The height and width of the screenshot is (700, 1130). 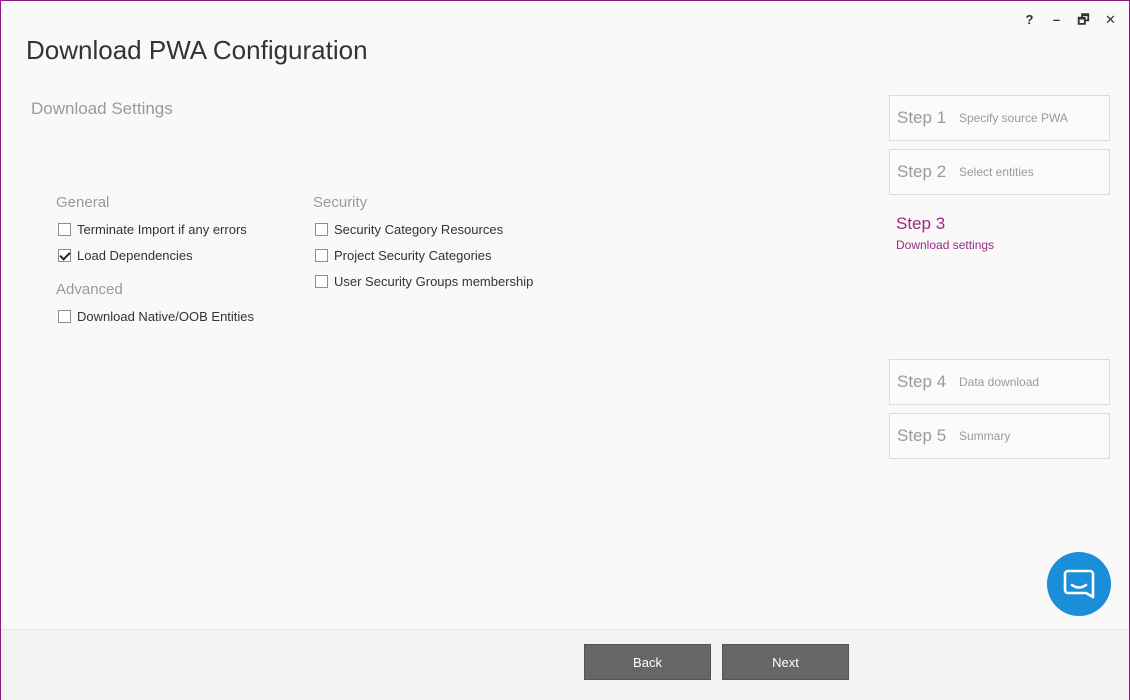 I want to click on step-4: Step 4 Data download, so click(x=999, y=382).